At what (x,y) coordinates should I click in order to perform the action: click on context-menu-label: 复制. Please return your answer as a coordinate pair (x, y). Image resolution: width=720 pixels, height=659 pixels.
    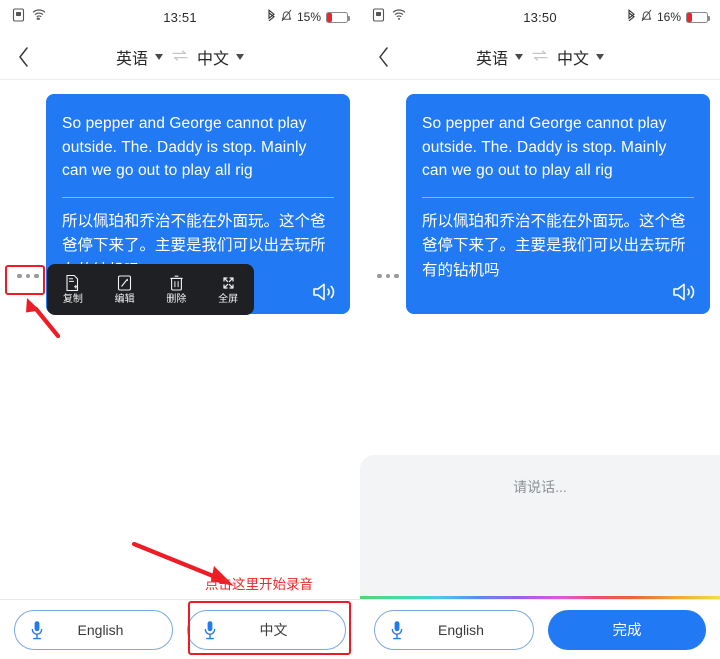
    Looking at the image, I should click on (72, 299).